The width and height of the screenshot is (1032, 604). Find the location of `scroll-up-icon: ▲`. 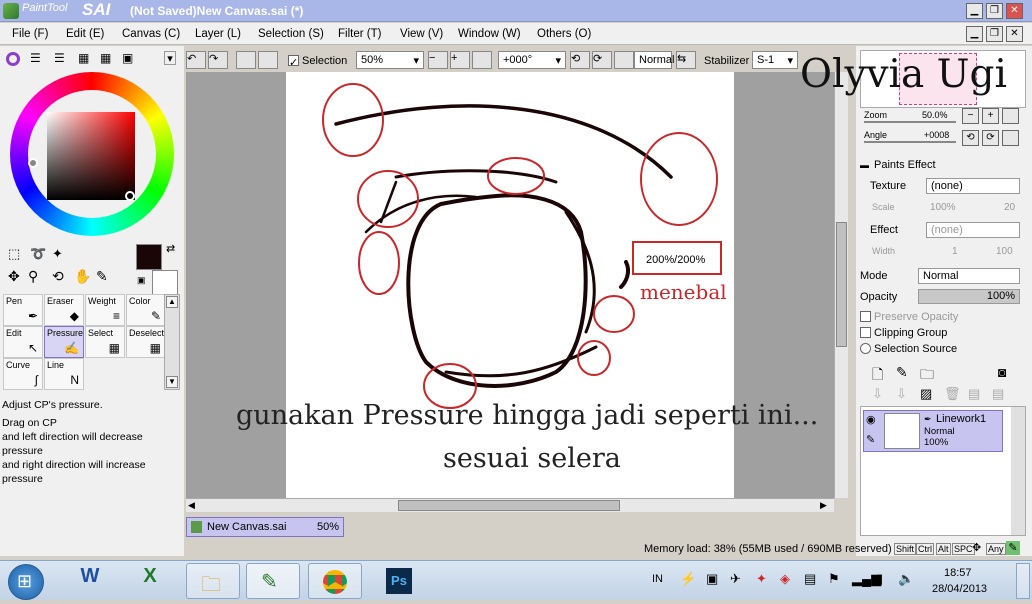

scroll-up-icon: ▲ is located at coordinates (172, 302).